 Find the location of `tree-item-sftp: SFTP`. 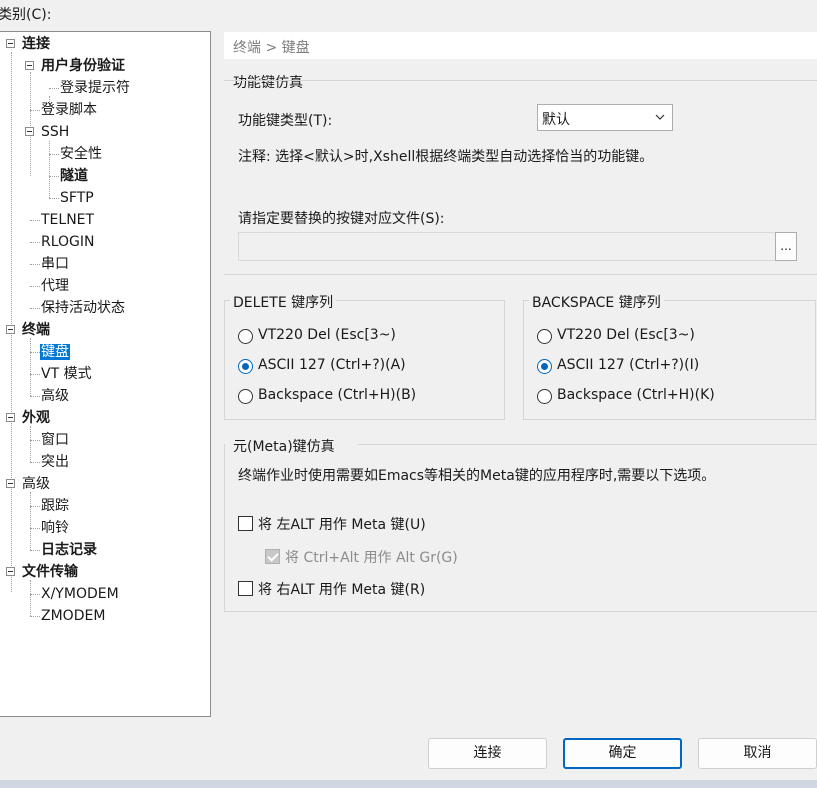

tree-item-sftp: SFTP is located at coordinates (77, 198).